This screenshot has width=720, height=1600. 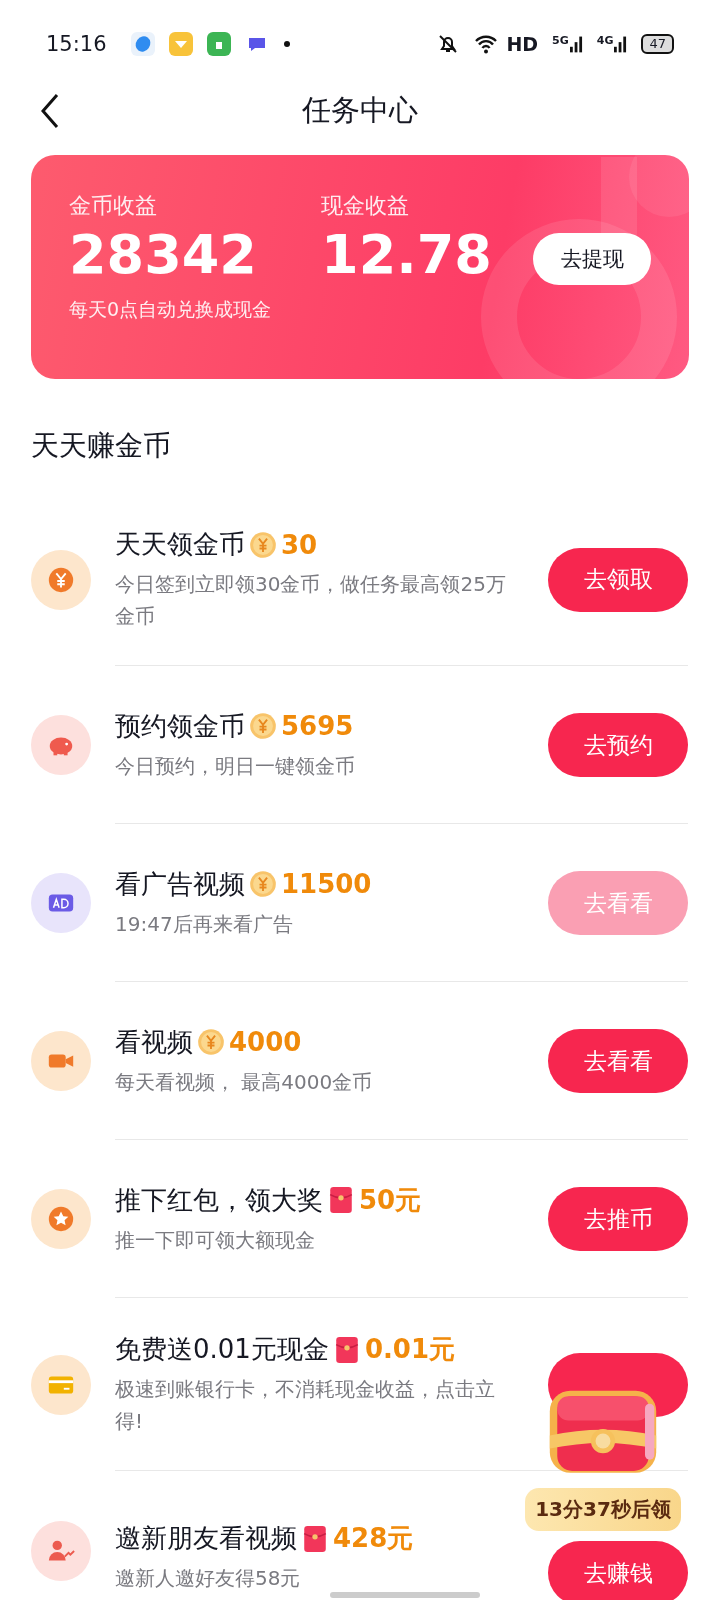 What do you see at coordinates (560, 40) in the screenshot?
I see `network-type-label: 5G` at bounding box center [560, 40].